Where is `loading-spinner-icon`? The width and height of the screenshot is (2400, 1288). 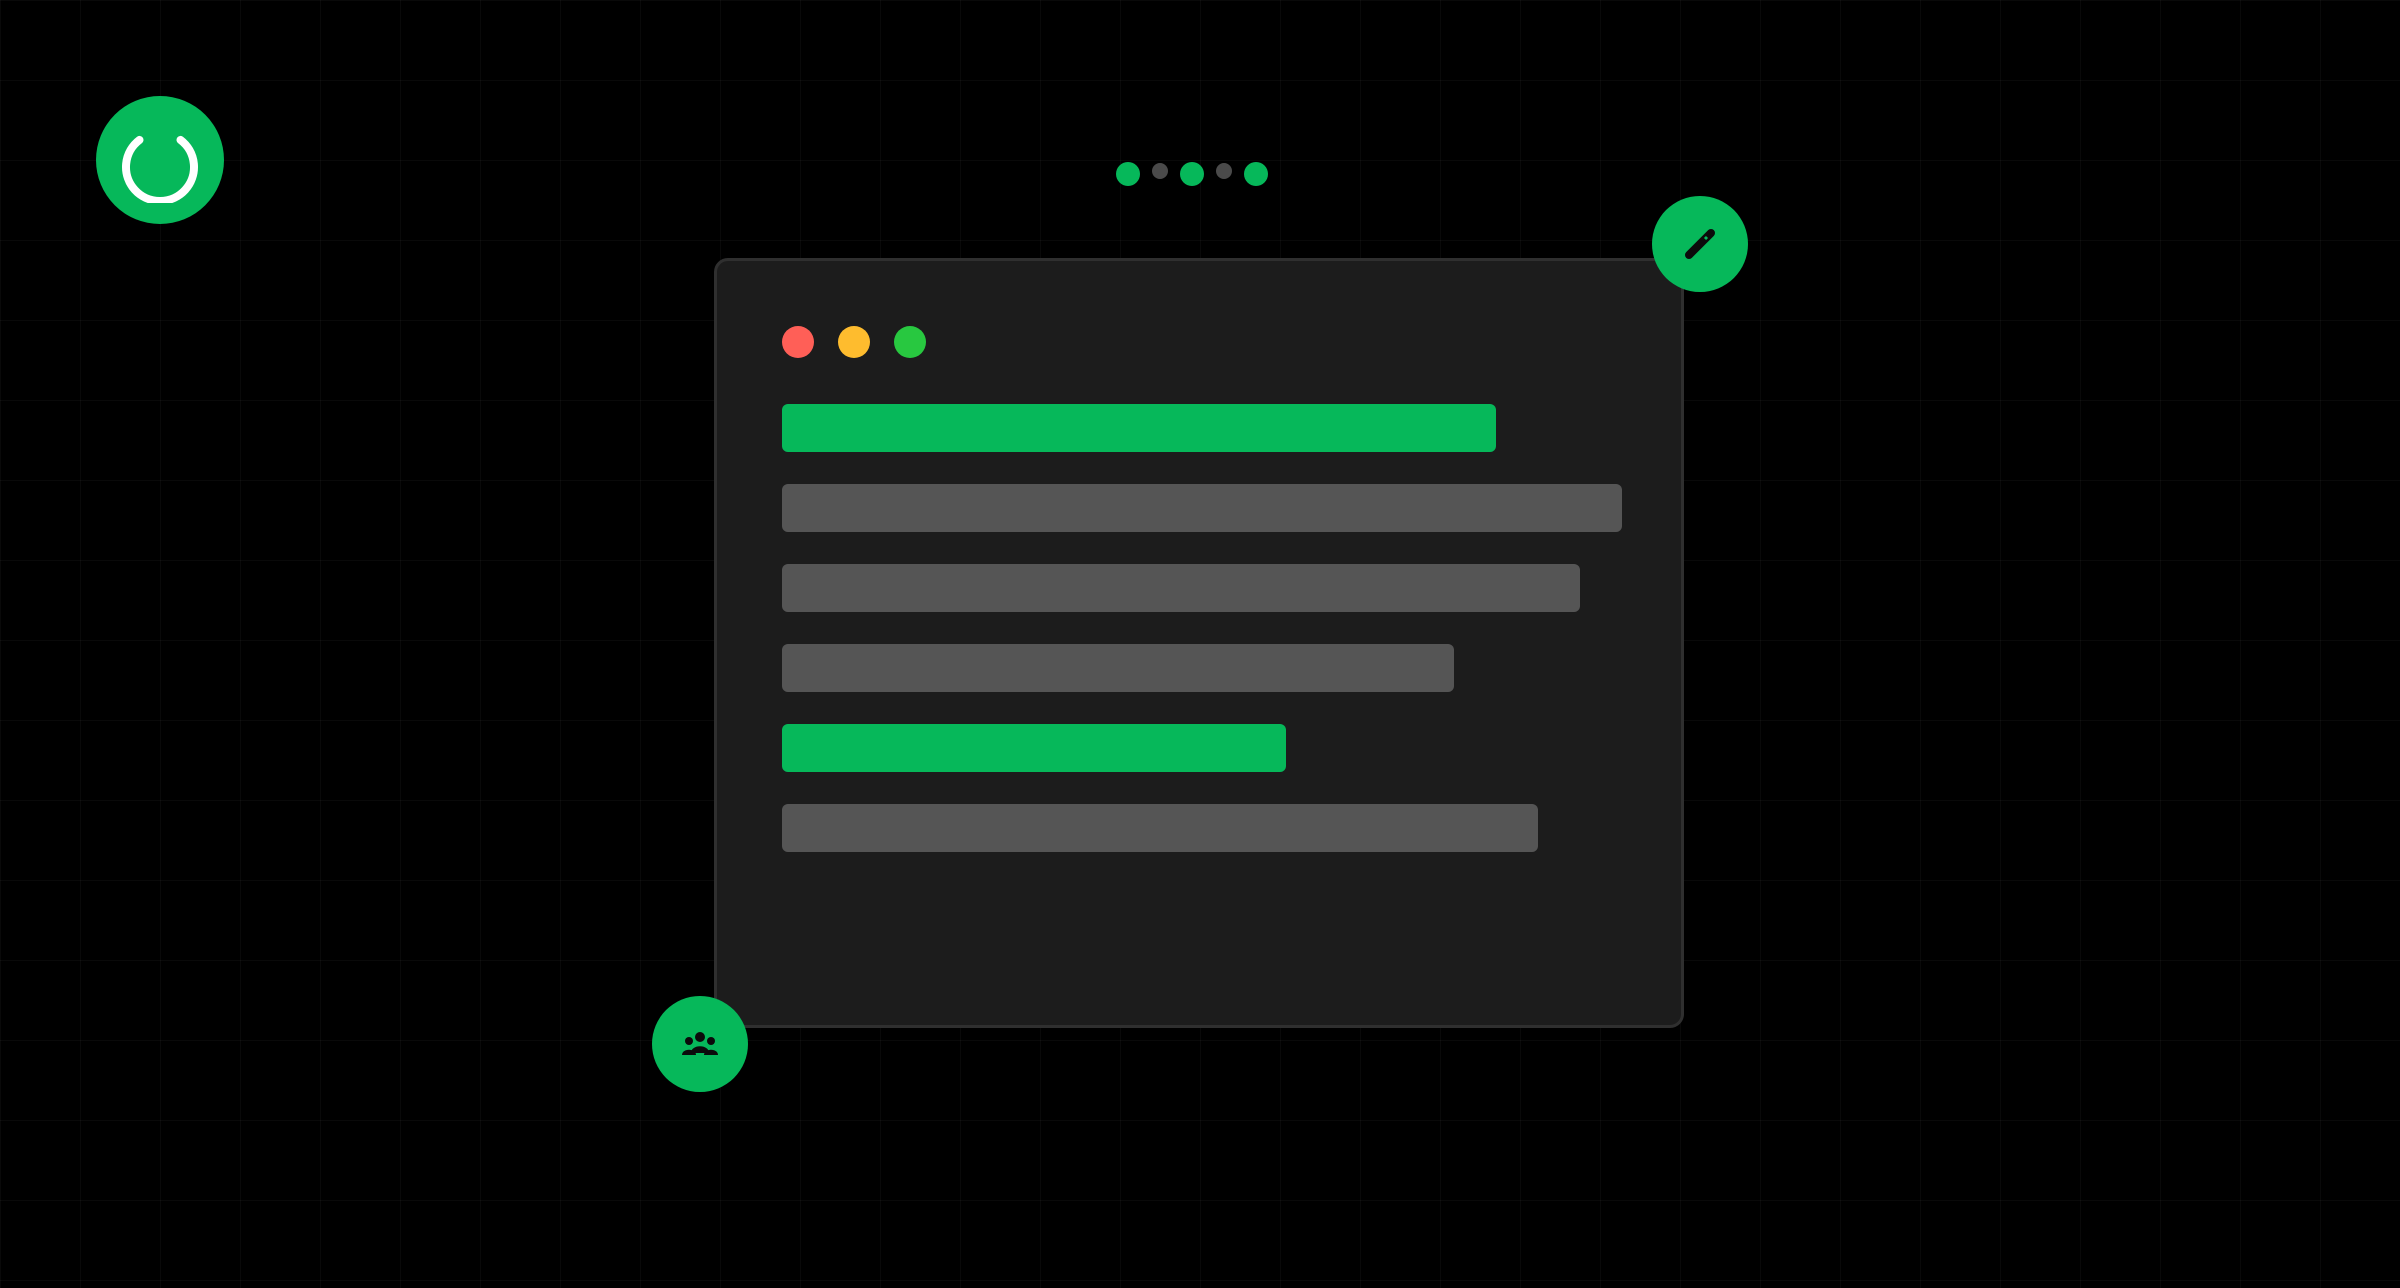
loading-spinner-icon is located at coordinates (160, 169).